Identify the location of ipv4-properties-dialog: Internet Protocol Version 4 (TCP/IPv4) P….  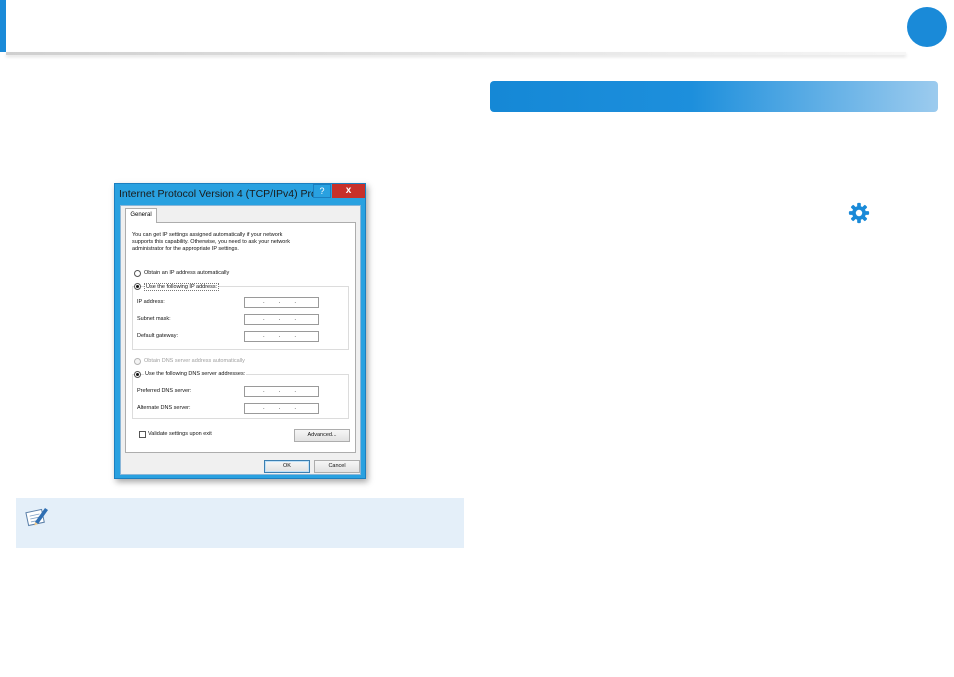
(240, 331).